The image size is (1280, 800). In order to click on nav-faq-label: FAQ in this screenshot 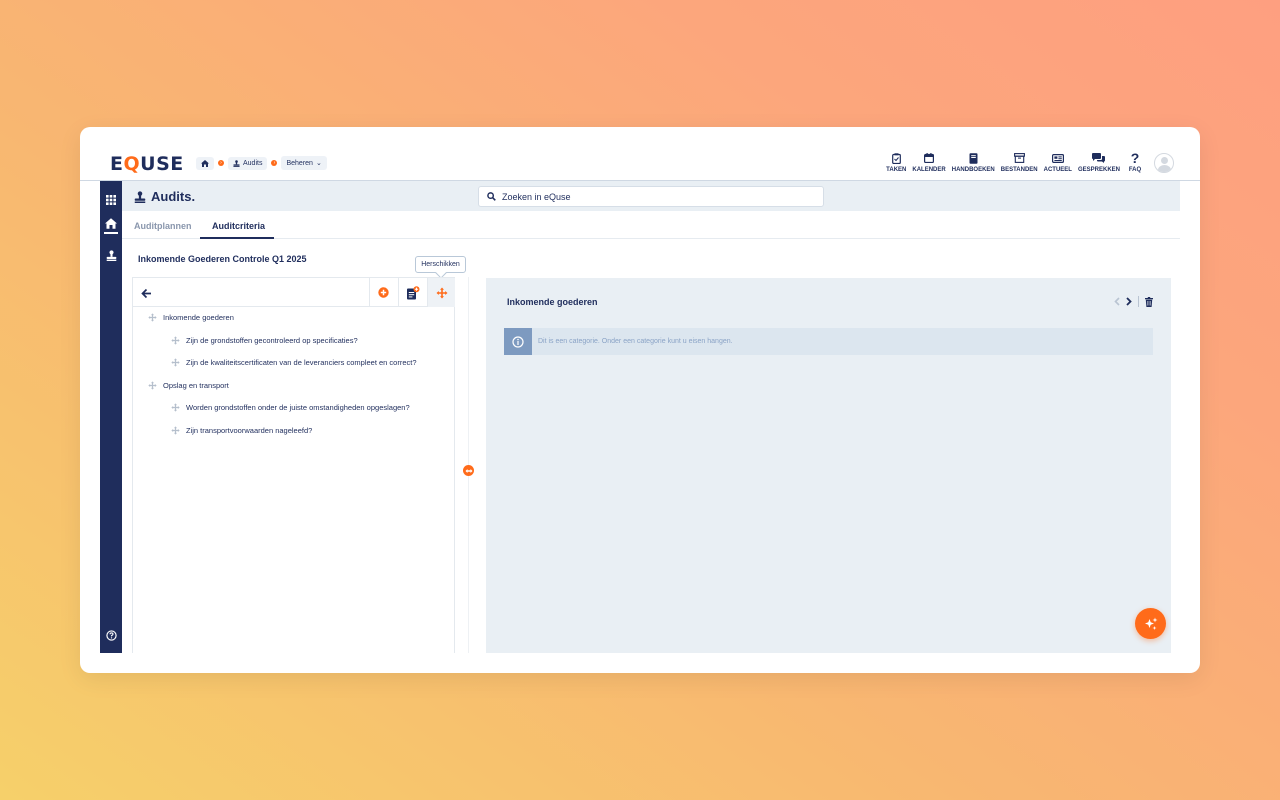, I will do `click(1135, 170)`.